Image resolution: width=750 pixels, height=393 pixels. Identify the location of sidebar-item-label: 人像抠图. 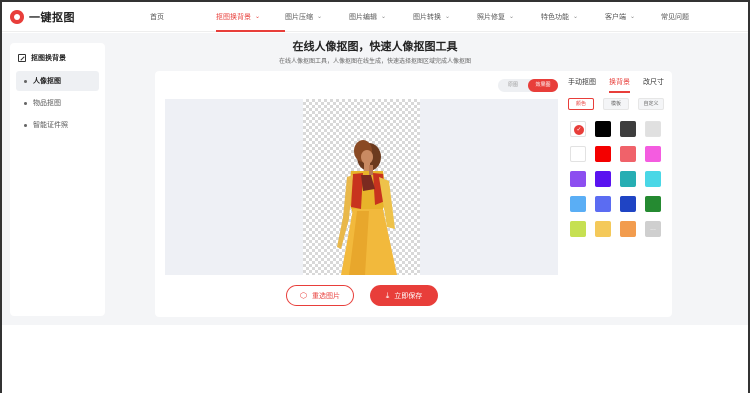
(47, 81).